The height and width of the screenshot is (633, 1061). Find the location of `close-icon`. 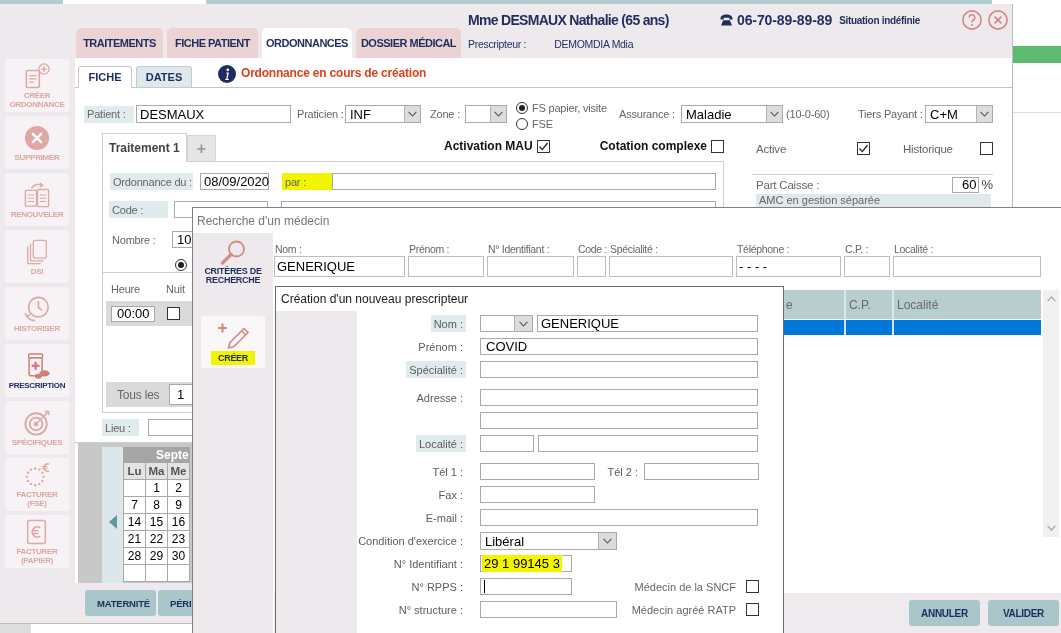

close-icon is located at coordinates (998, 20).